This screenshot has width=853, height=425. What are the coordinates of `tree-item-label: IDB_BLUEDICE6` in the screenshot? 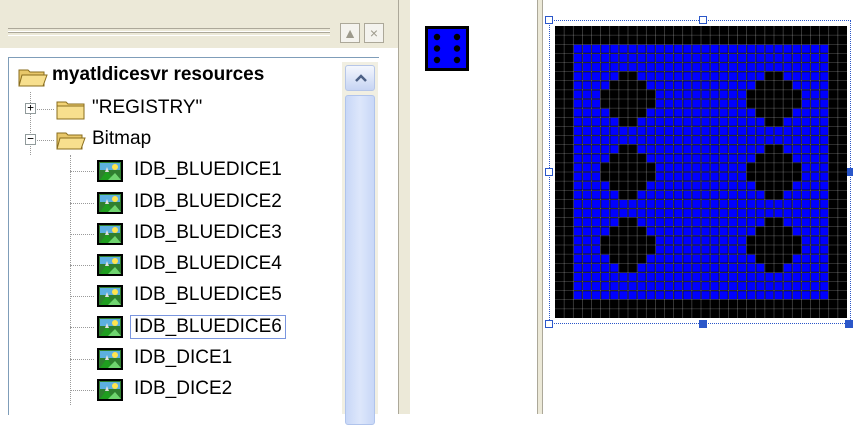 It's located at (208, 327).